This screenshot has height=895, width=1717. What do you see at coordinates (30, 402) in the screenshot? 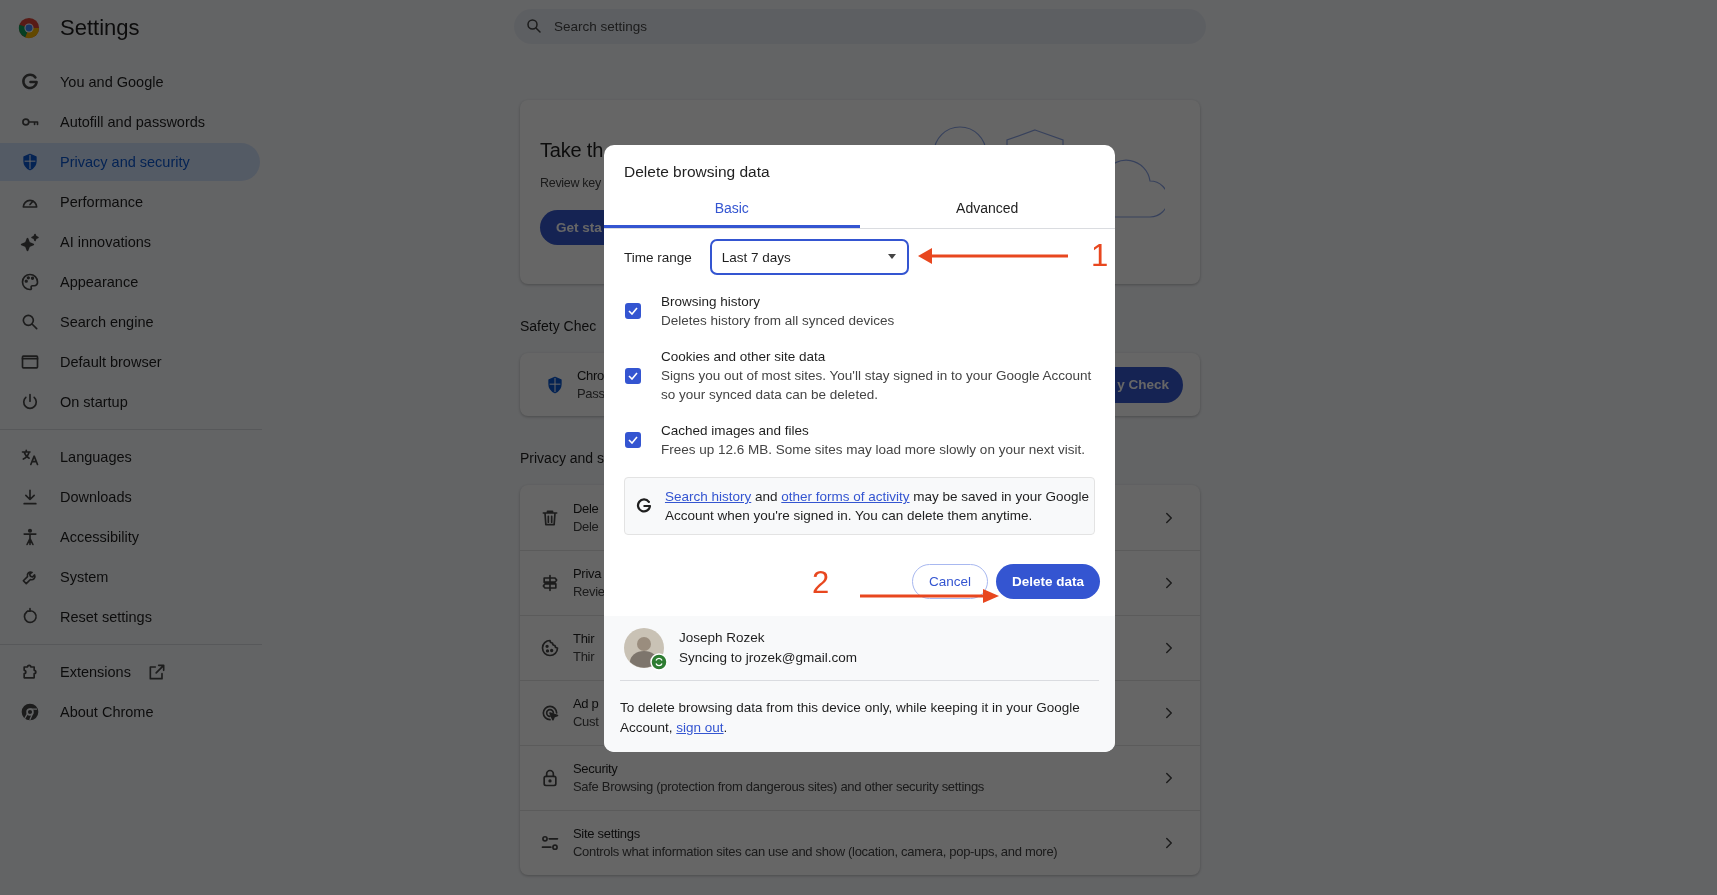
I see `power-icon` at bounding box center [30, 402].